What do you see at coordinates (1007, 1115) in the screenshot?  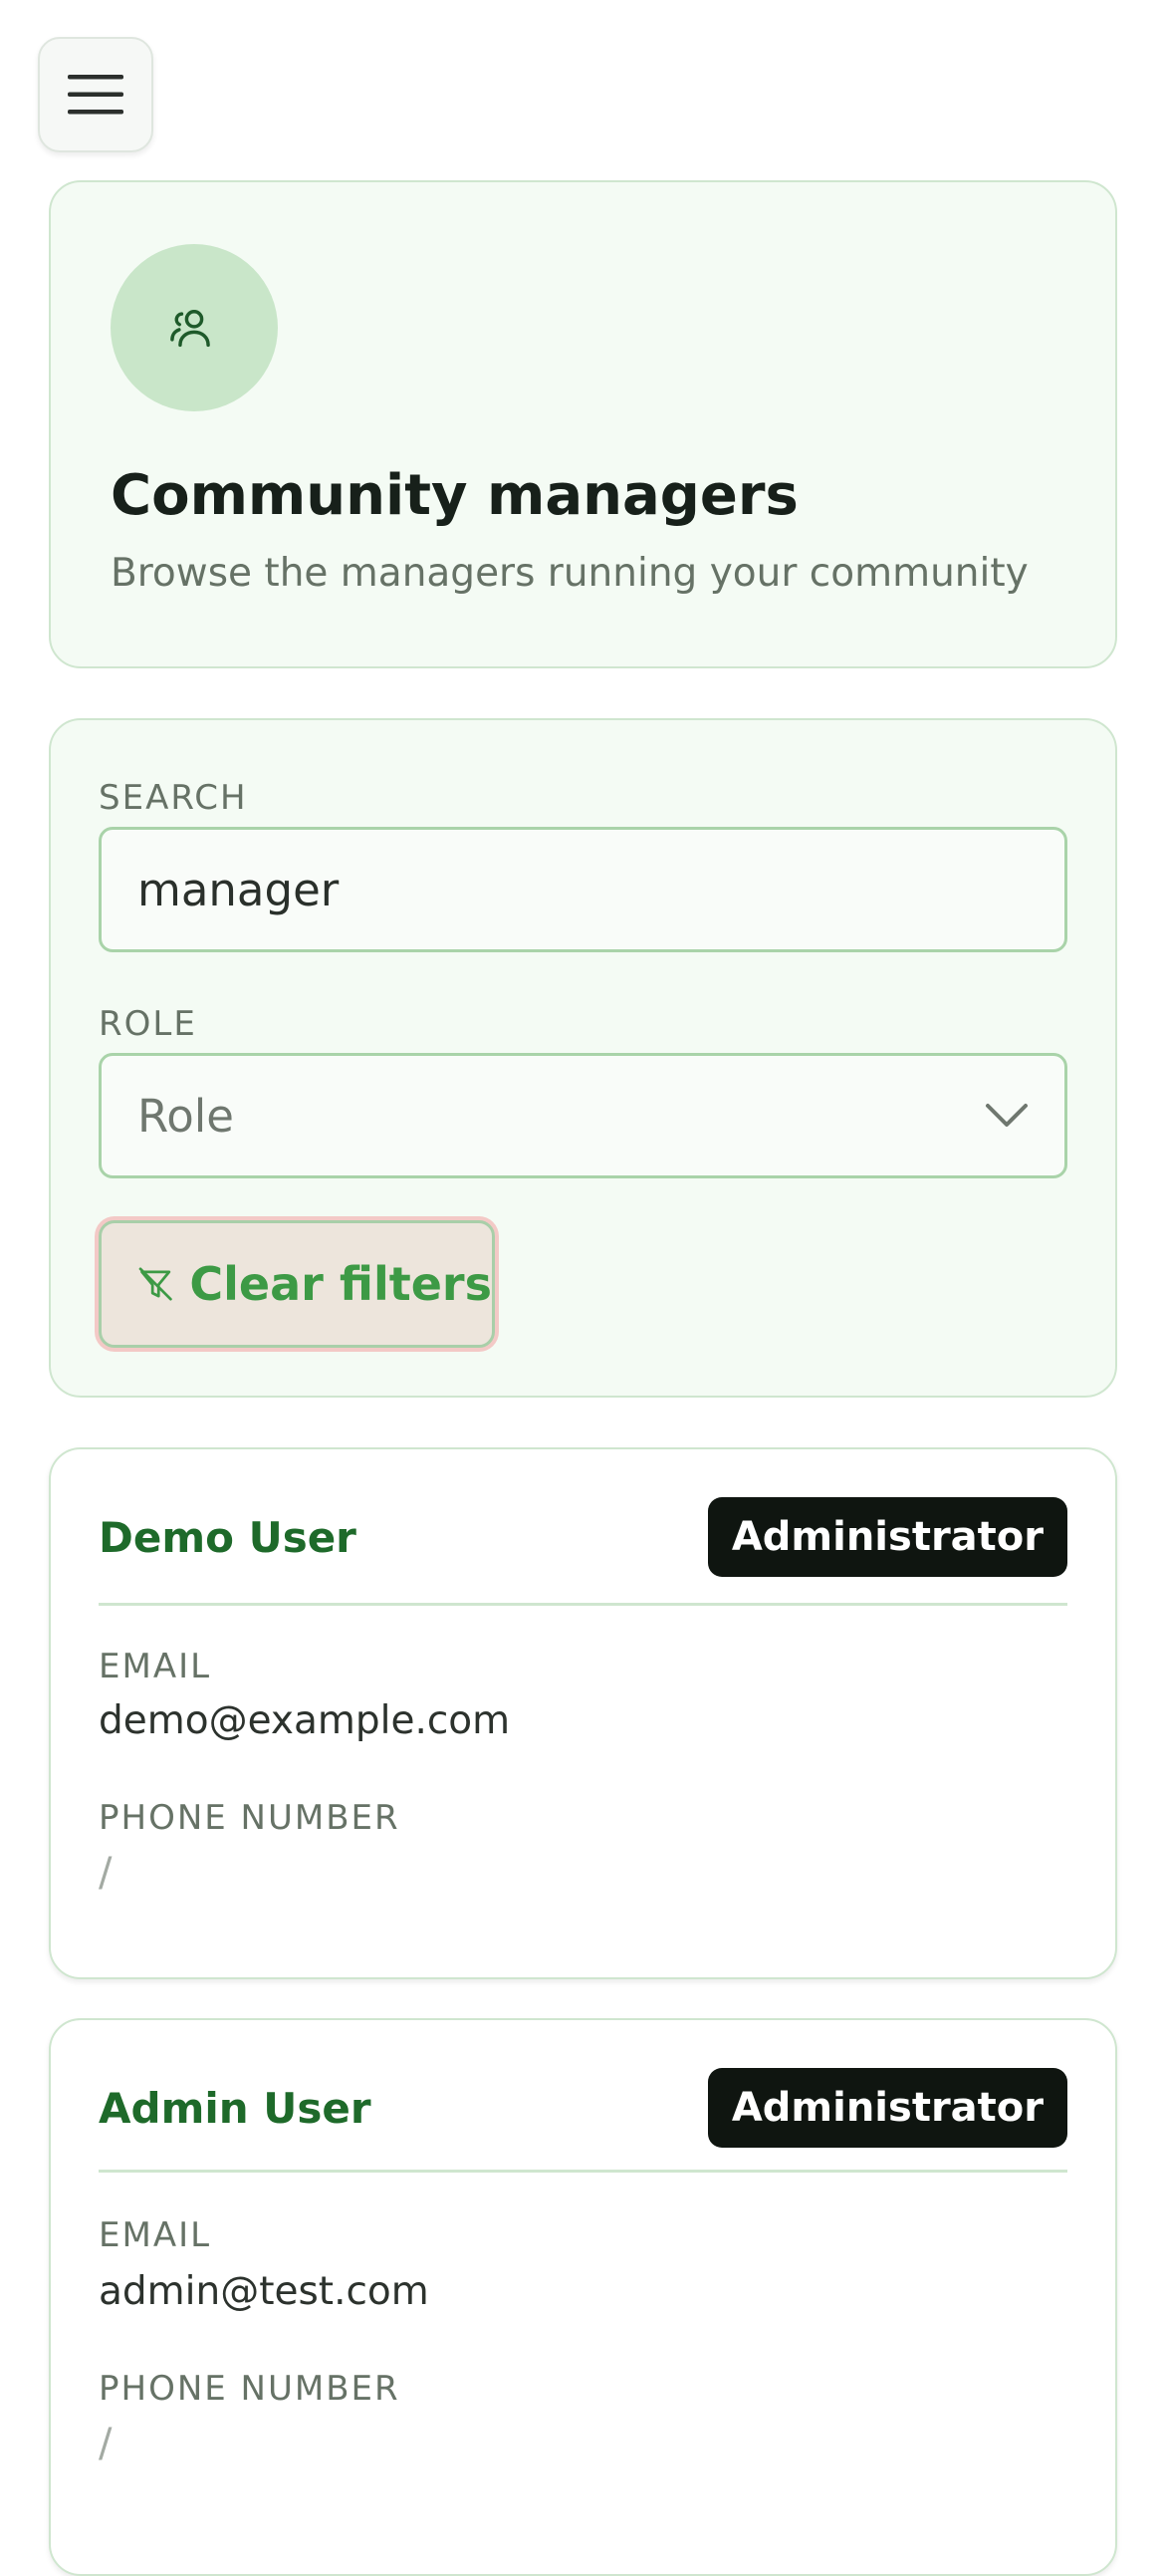 I see `chevron-down-icon` at bounding box center [1007, 1115].